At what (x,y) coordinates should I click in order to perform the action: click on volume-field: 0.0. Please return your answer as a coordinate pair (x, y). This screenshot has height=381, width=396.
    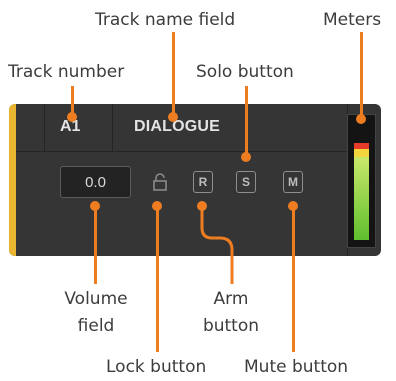
    Looking at the image, I should click on (95, 182).